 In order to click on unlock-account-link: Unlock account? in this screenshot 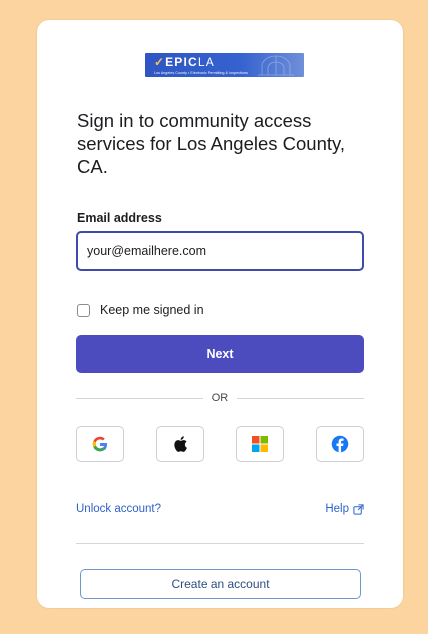, I will do `click(118, 509)`.